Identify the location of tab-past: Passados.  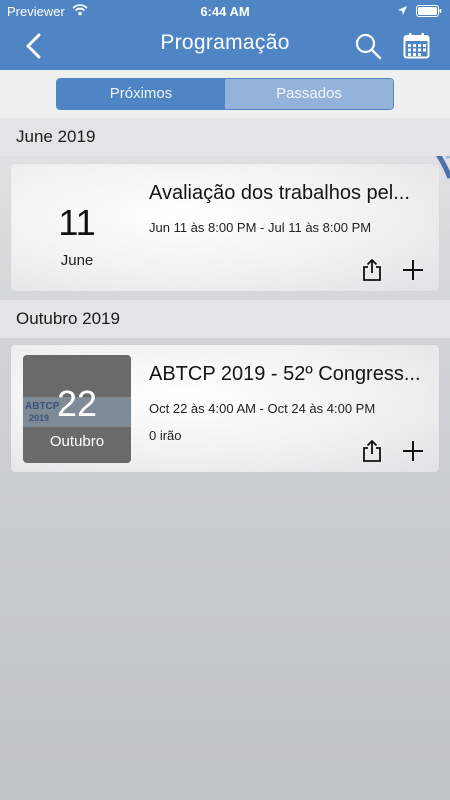
(309, 94).